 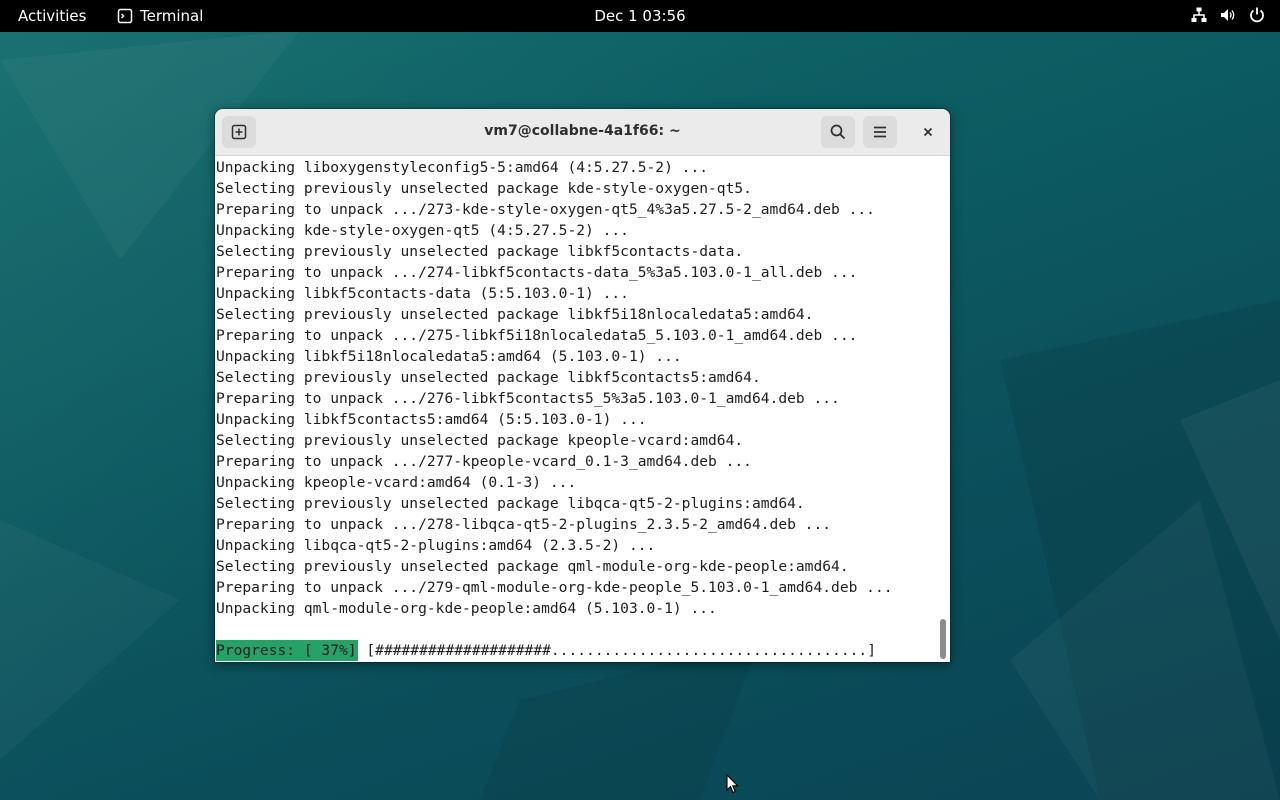 I want to click on power-icon, so click(x=1257, y=15).